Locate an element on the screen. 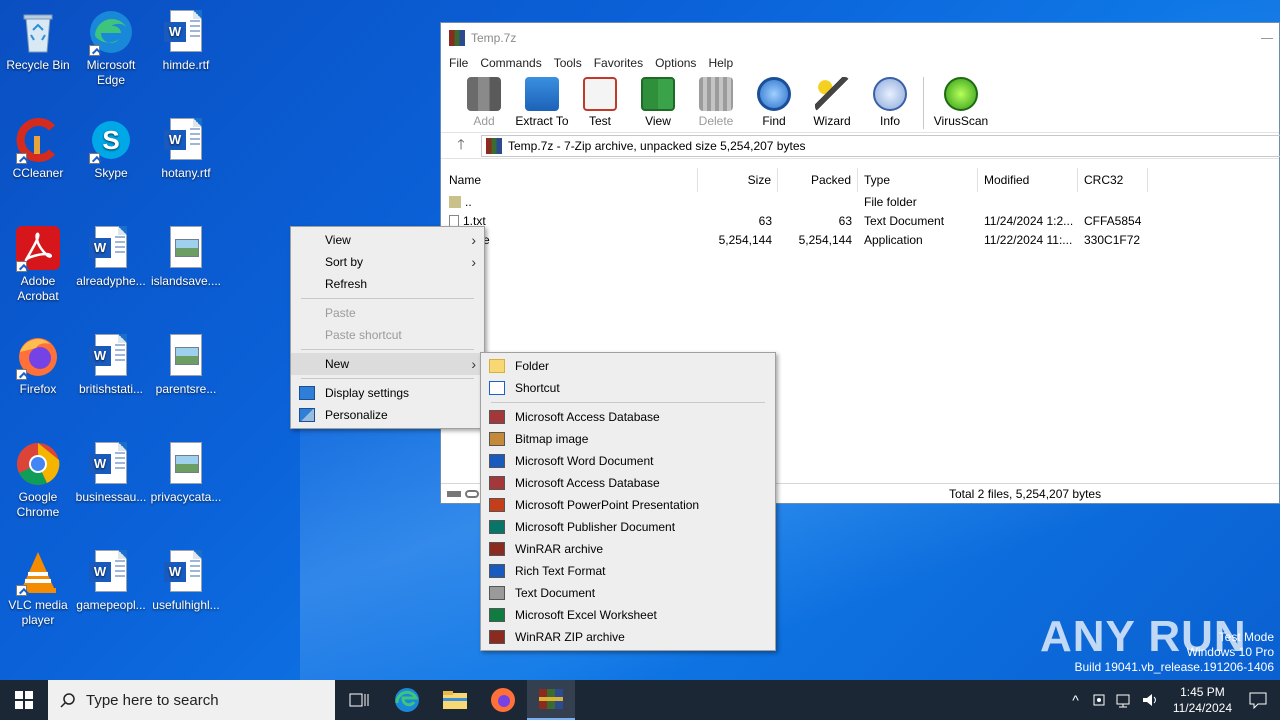 The image size is (1280, 720). menu-file: File is located at coordinates (458, 63).